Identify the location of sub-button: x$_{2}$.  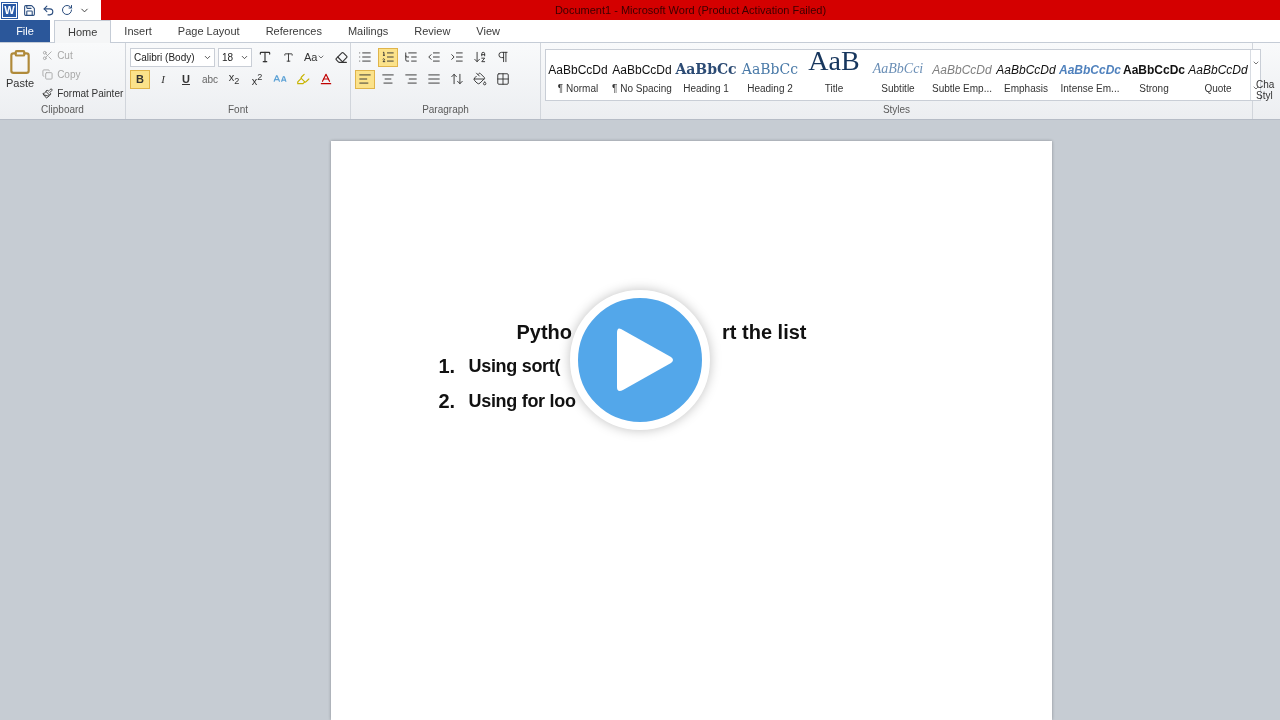
(234, 79).